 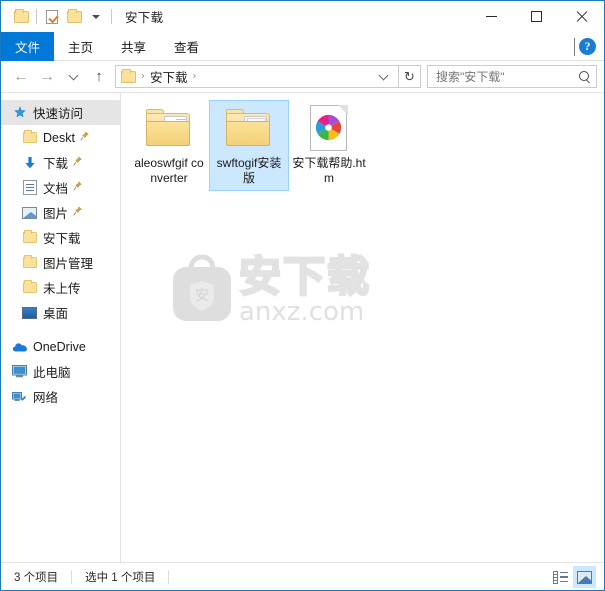 What do you see at coordinates (585, 76) in the screenshot?
I see `search-icon` at bounding box center [585, 76].